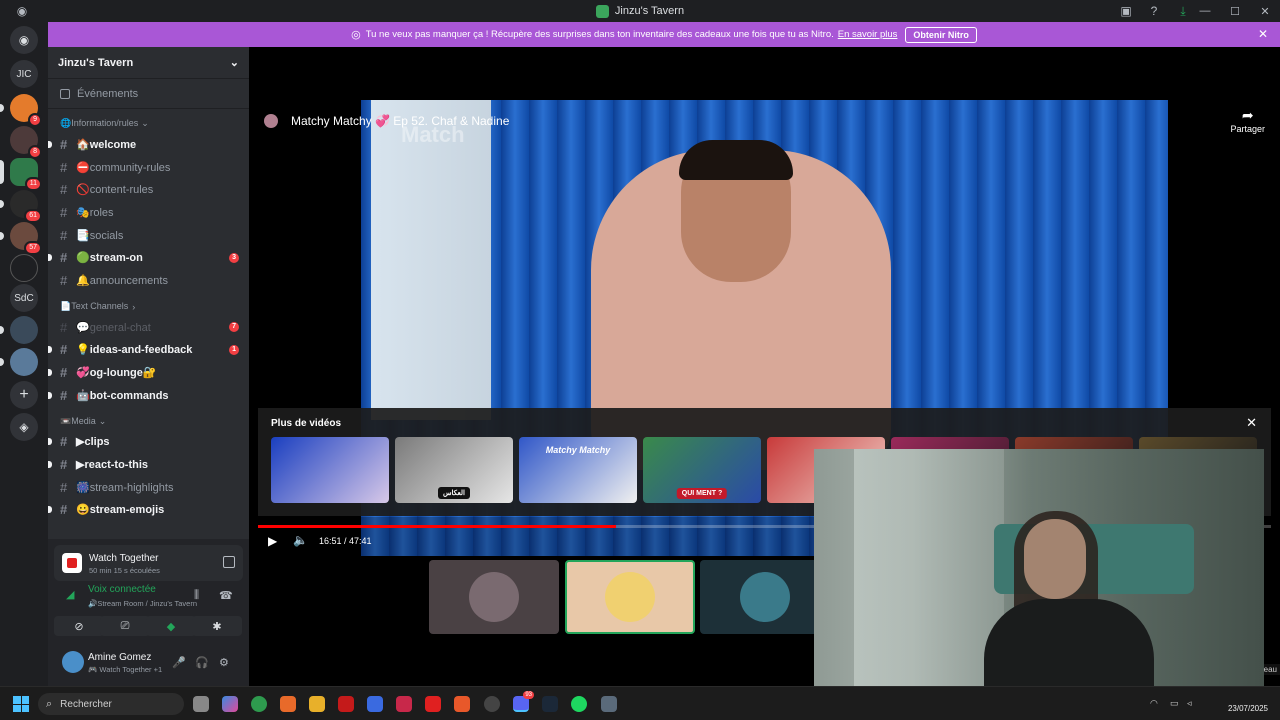 This screenshot has height=720, width=1280. What do you see at coordinates (148, 442) in the screenshot?
I see `channel-clips: # ▶clips` at bounding box center [148, 442].